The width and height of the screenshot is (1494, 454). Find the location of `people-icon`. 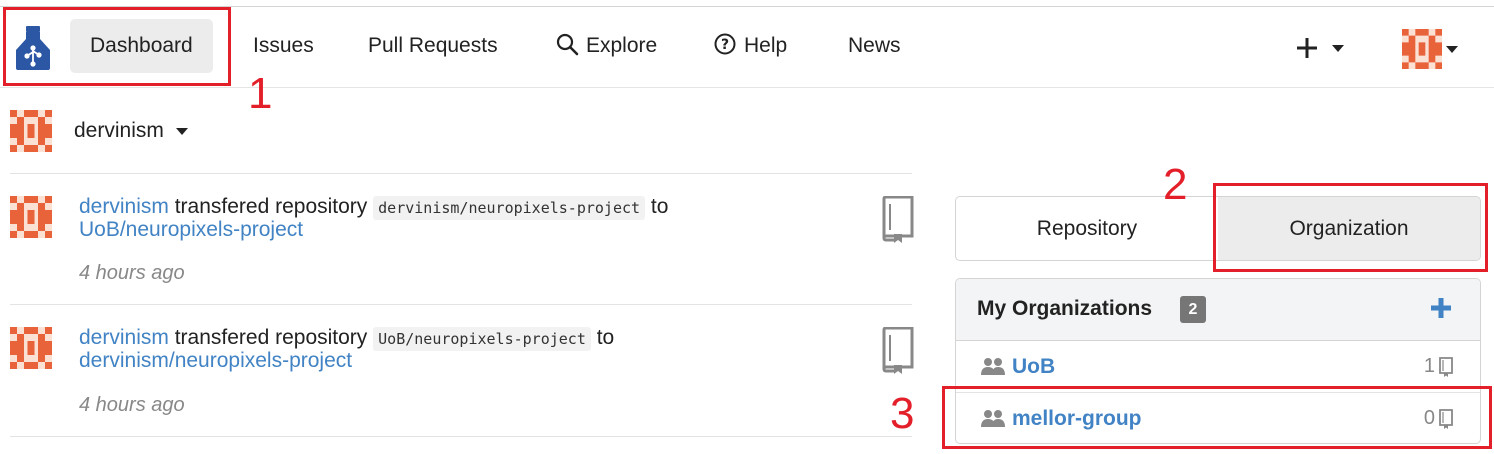

people-icon is located at coordinates (993, 366).